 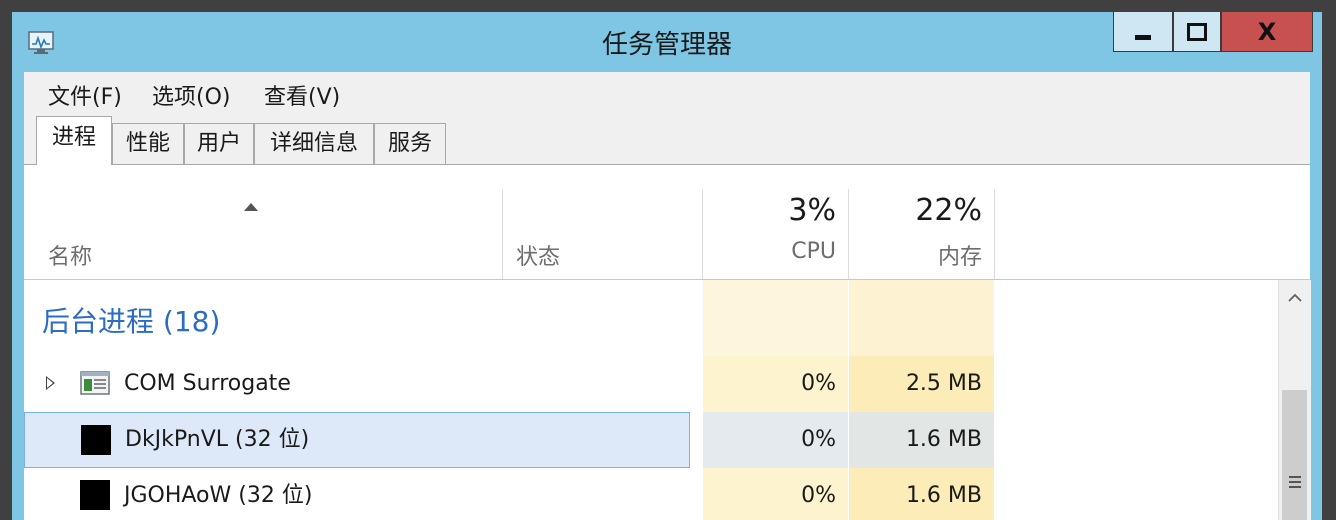 What do you see at coordinates (812, 210) in the screenshot?
I see `cpu-usage-total: 3%` at bounding box center [812, 210].